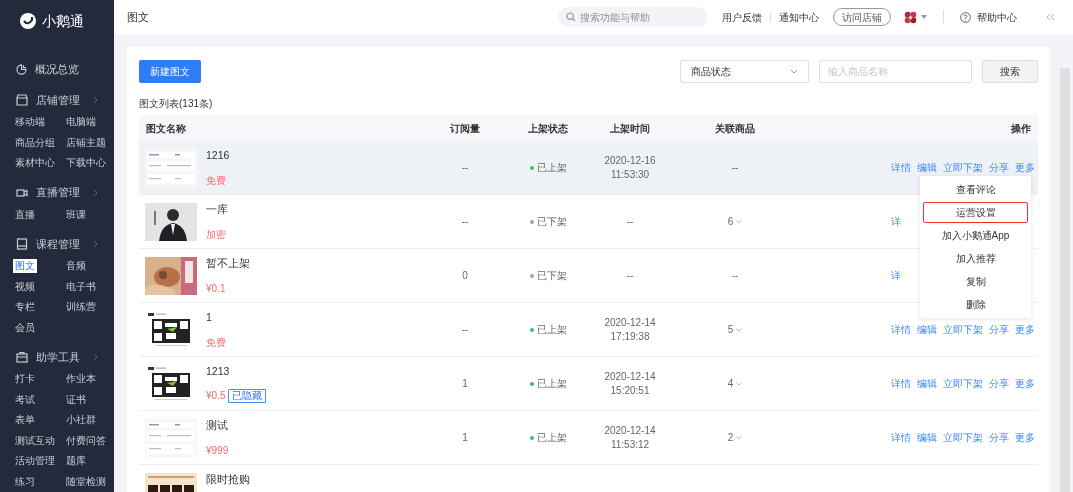 This screenshot has width=1073, height=492. I want to click on nav-sub-item: 证书, so click(75, 399).